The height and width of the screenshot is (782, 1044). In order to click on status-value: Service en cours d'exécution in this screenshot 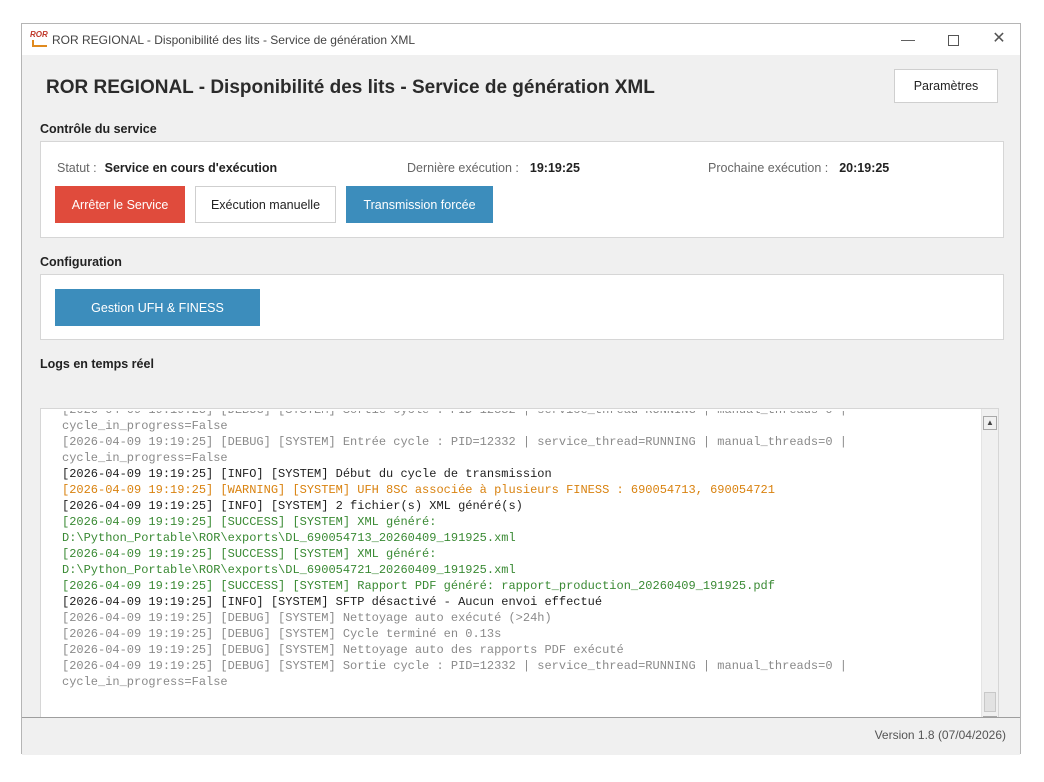, I will do `click(191, 168)`.